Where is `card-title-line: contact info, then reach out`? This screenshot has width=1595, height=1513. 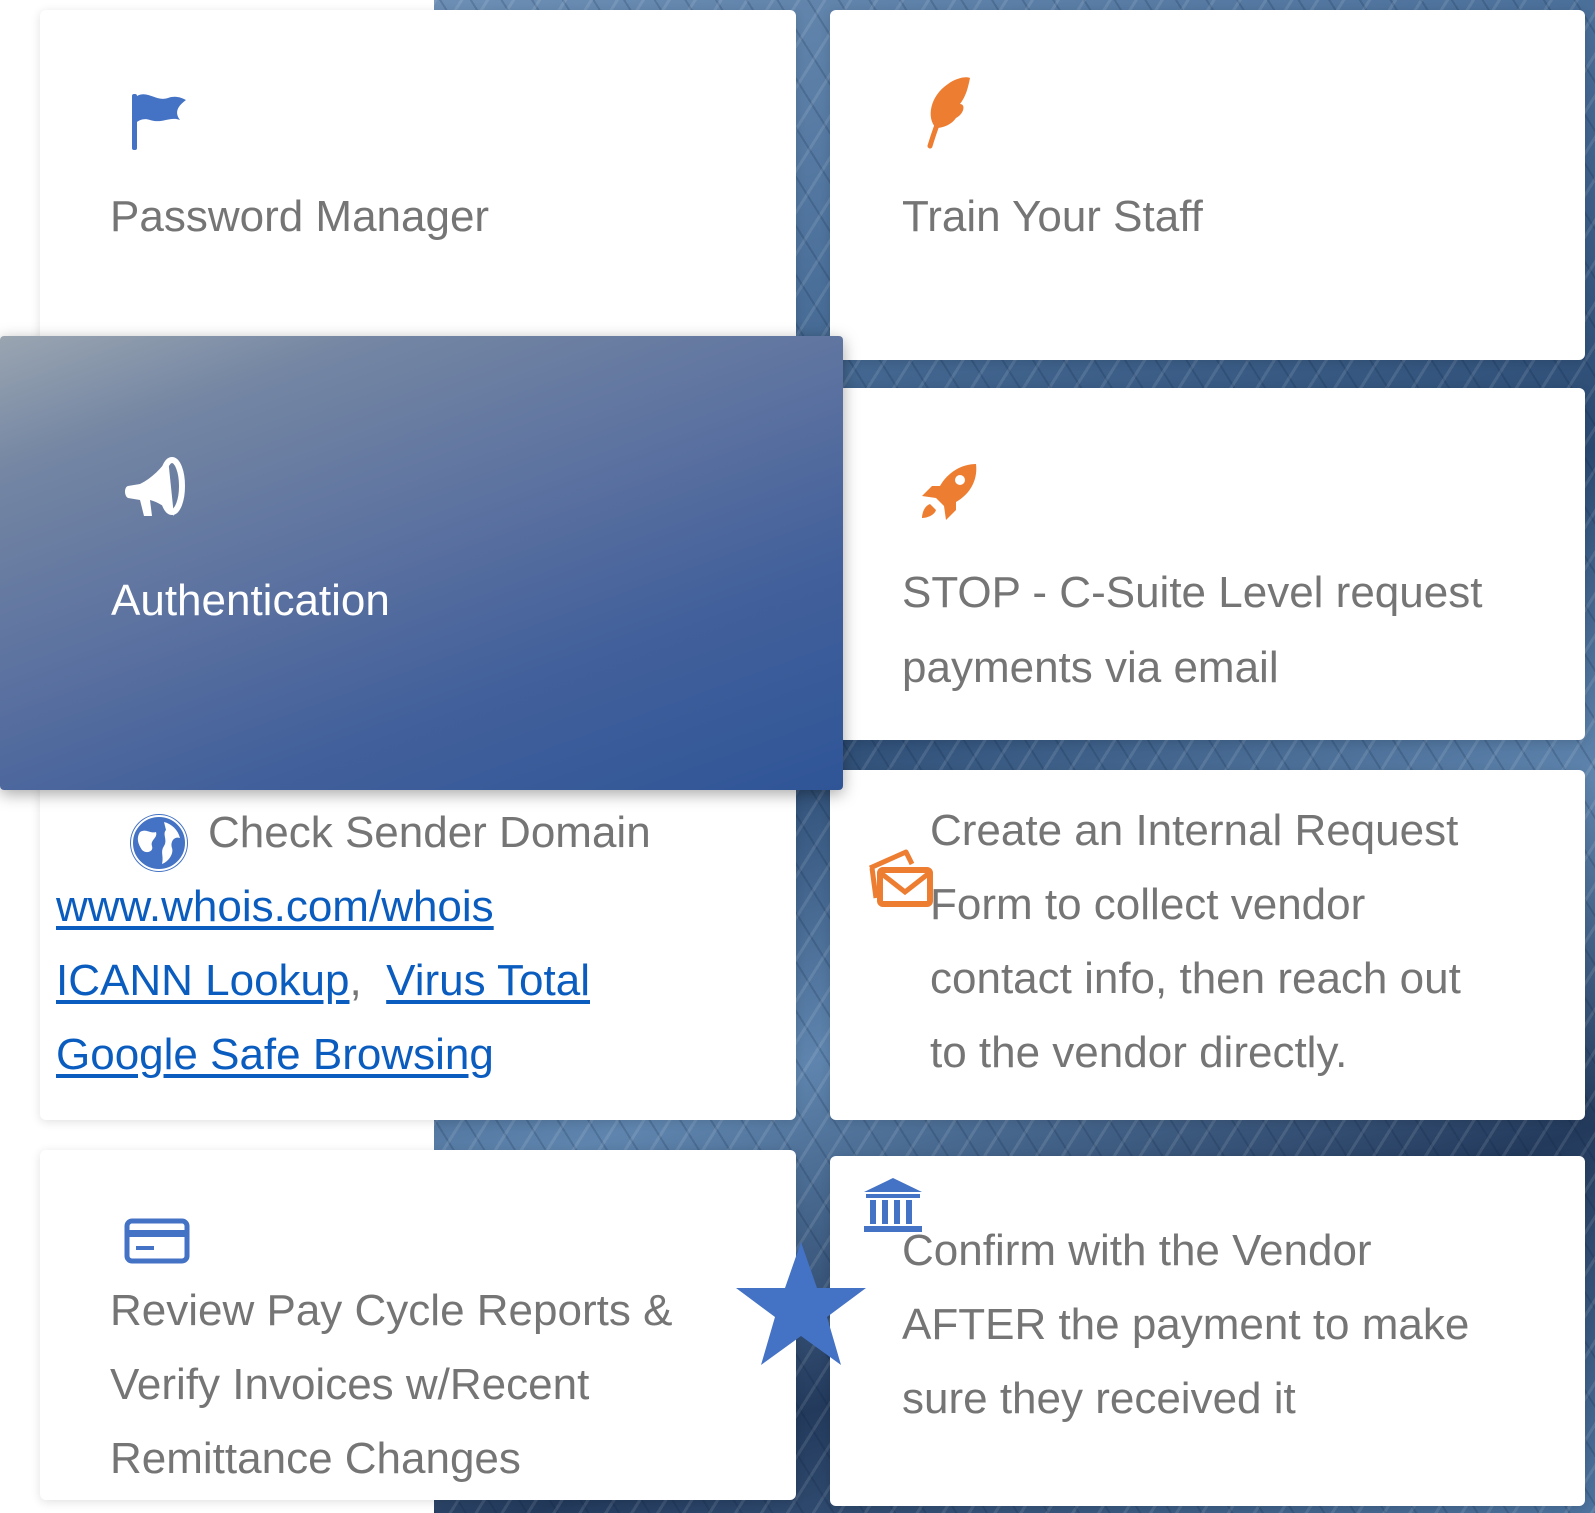
card-title-line: contact info, then reach out is located at coordinates (1195, 978).